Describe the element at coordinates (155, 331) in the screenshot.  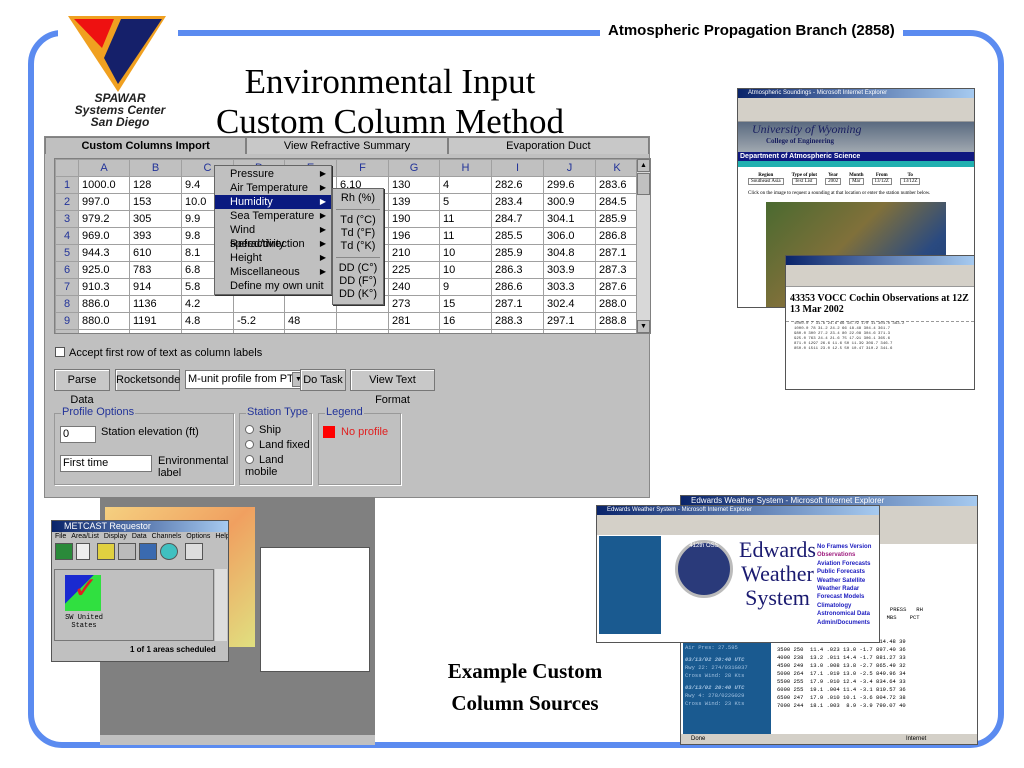
I see `table-cell: 1219` at that location.